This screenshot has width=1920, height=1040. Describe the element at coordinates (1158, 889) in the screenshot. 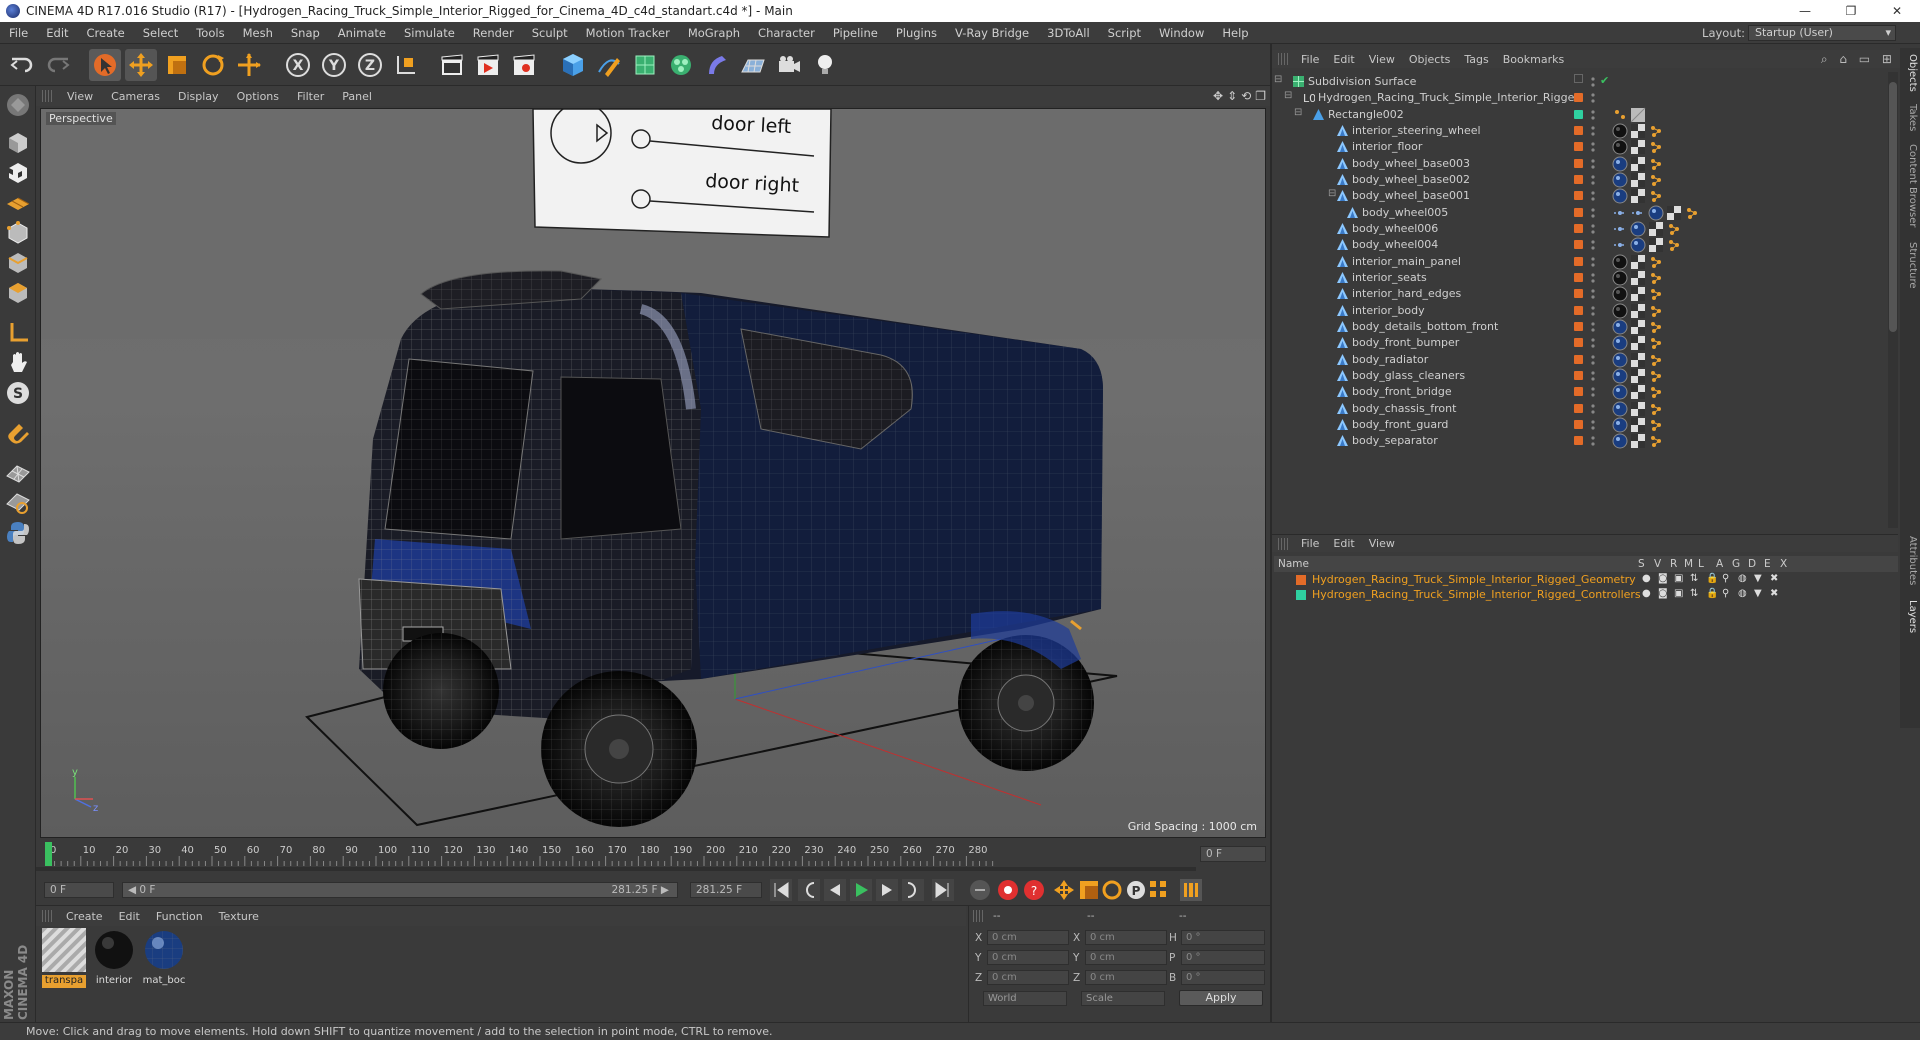

I see `key-point-level-button` at that location.